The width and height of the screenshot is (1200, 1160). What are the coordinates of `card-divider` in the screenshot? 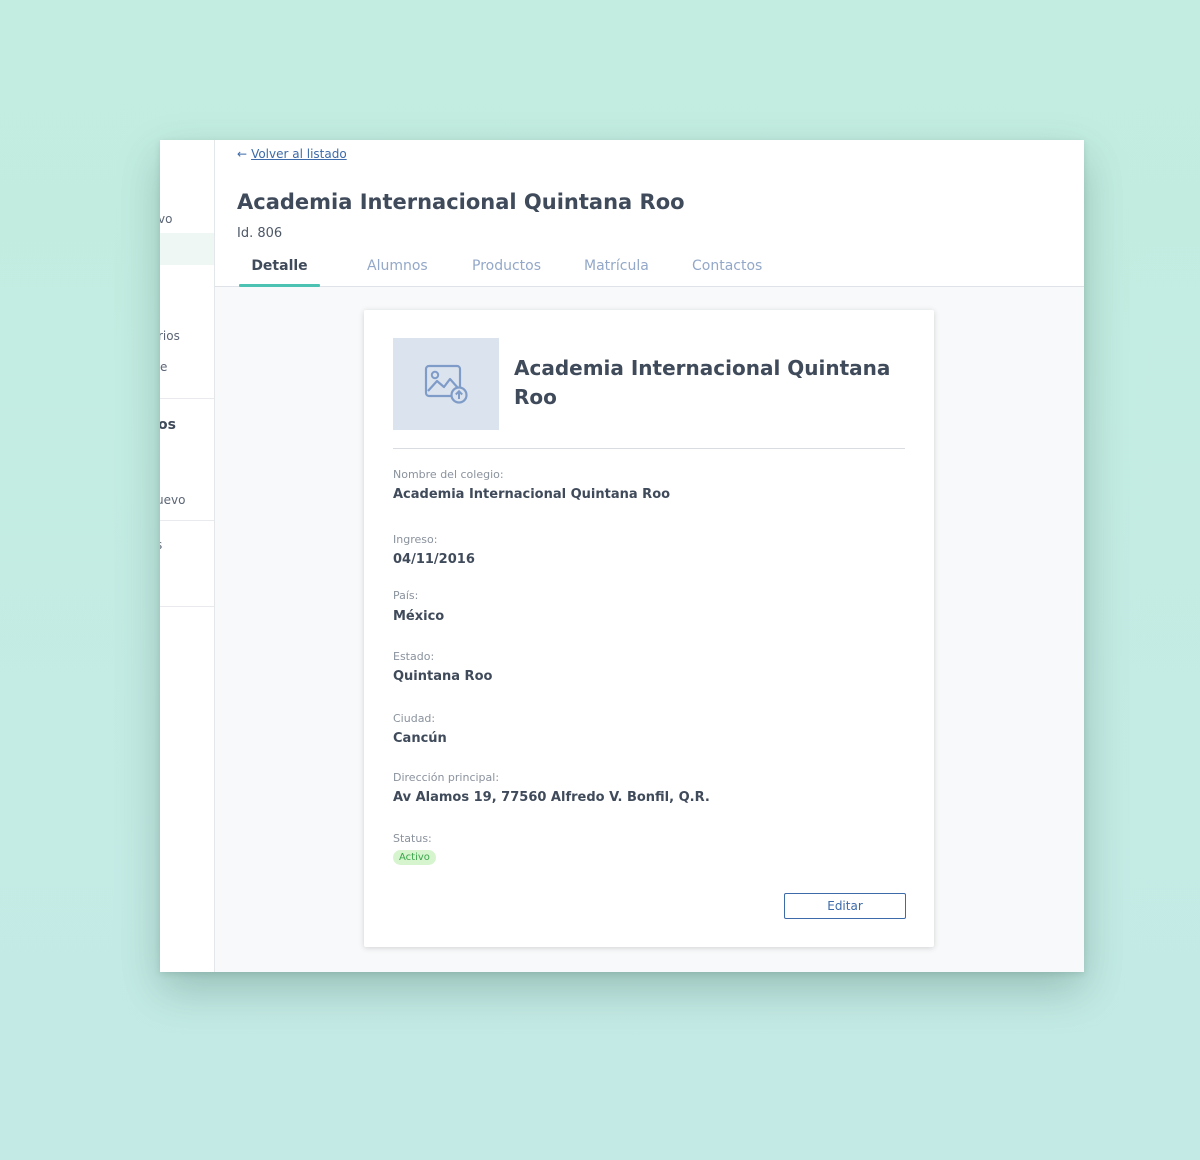 It's located at (649, 448).